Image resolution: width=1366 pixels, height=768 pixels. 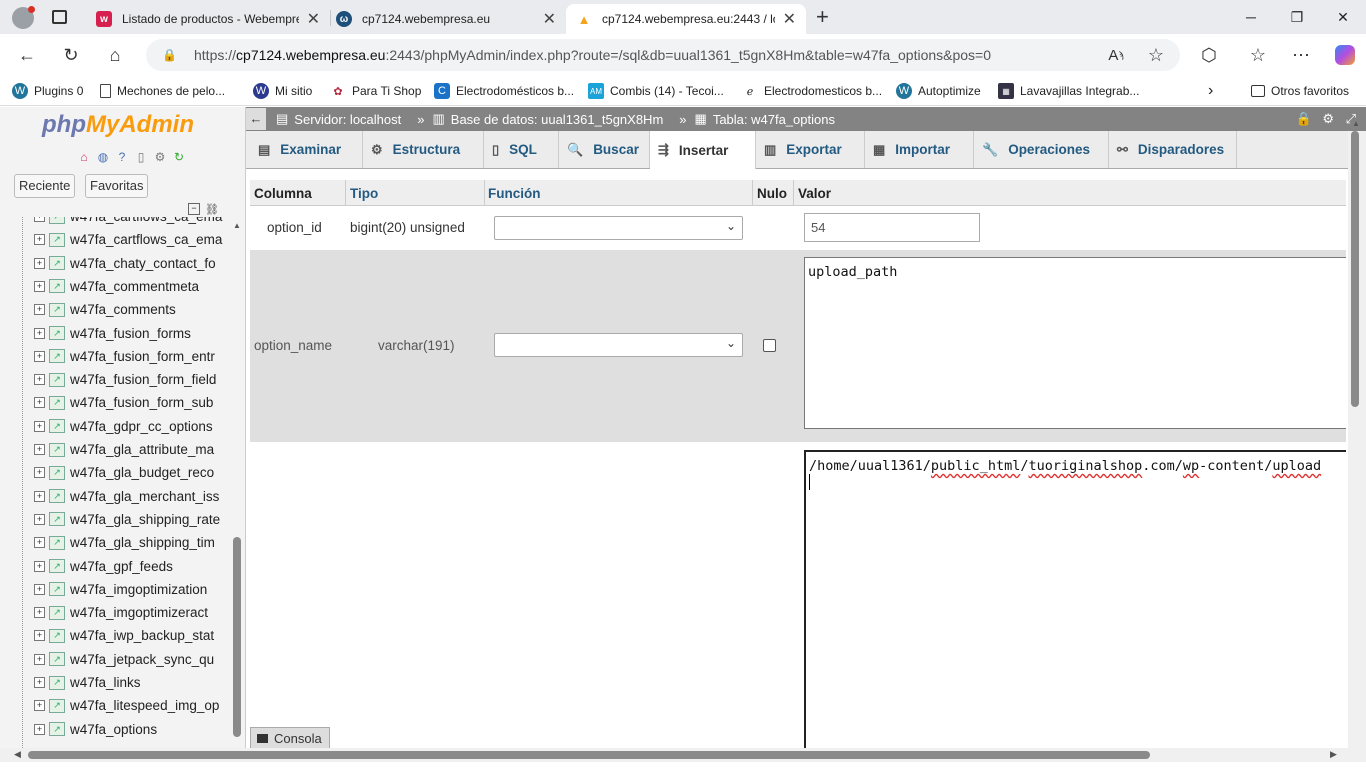 I want to click on tab-sql: ▯ SQL, so click(x=521, y=149).